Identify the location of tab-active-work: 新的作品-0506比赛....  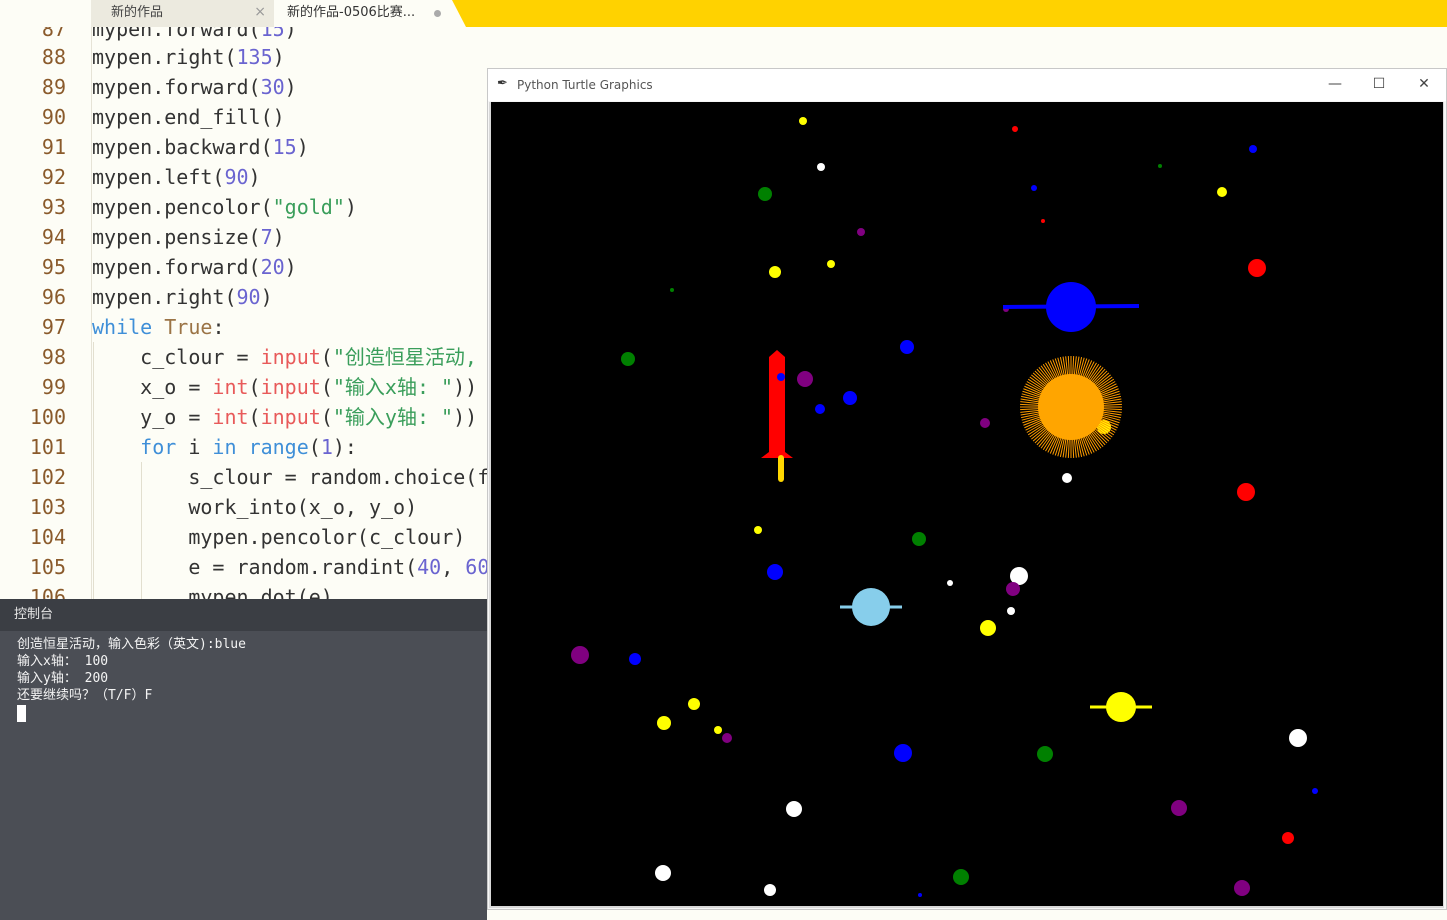
(370, 13).